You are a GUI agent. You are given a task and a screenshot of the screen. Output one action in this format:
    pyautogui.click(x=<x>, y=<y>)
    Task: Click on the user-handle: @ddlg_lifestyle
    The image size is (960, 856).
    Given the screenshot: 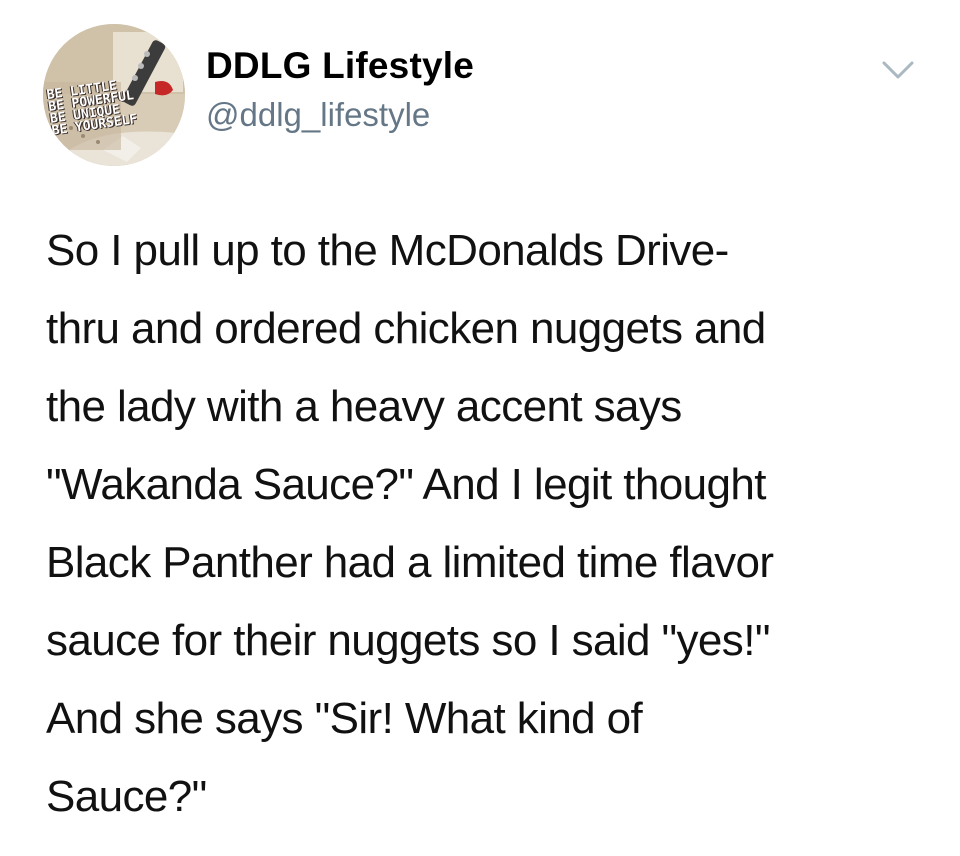 What is the action you would take?
    pyautogui.click(x=318, y=115)
    